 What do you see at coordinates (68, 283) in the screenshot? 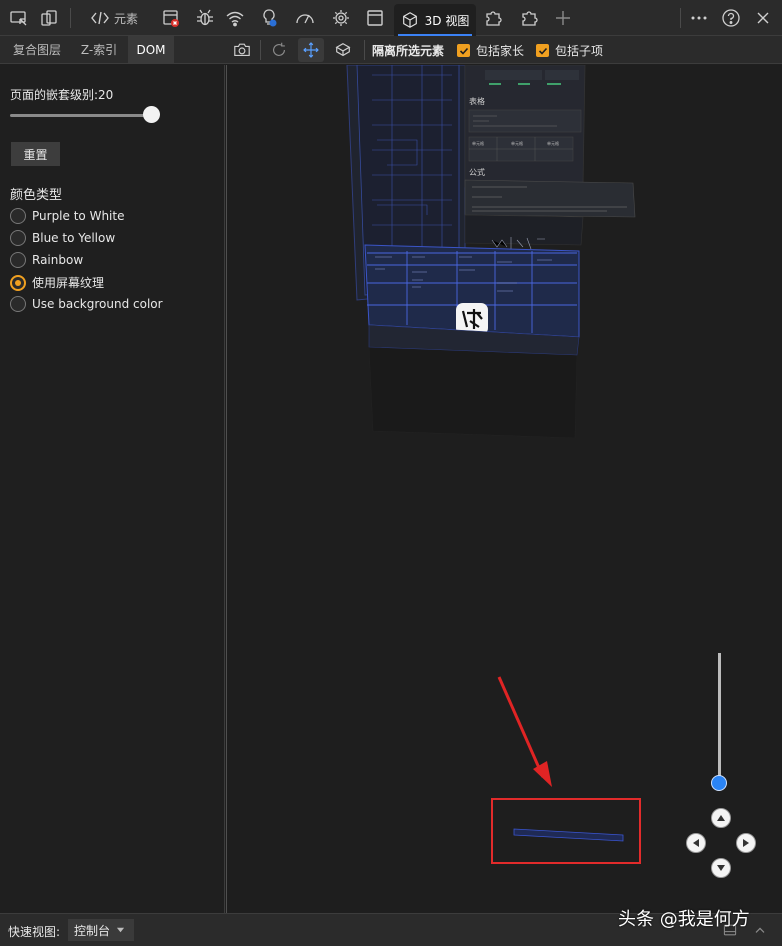
I see `color-option-label: 使用屏幕纹理` at bounding box center [68, 283].